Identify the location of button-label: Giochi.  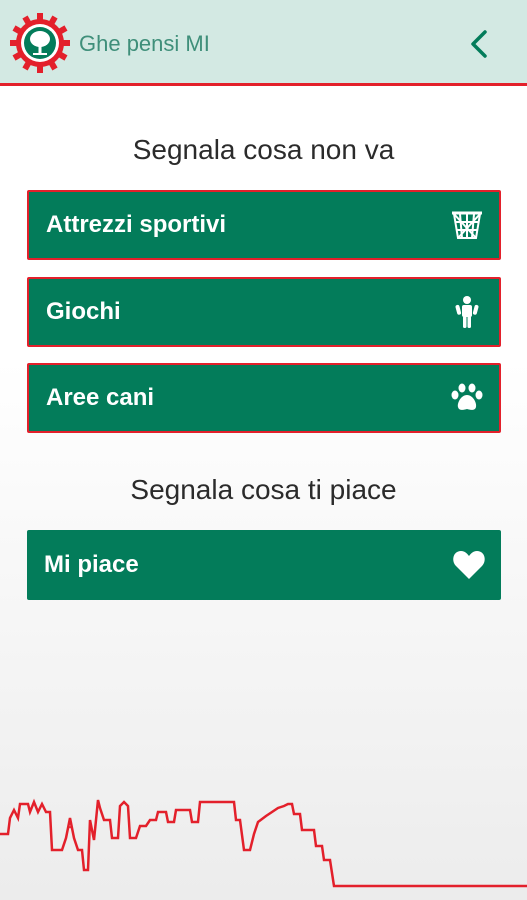
(83, 311).